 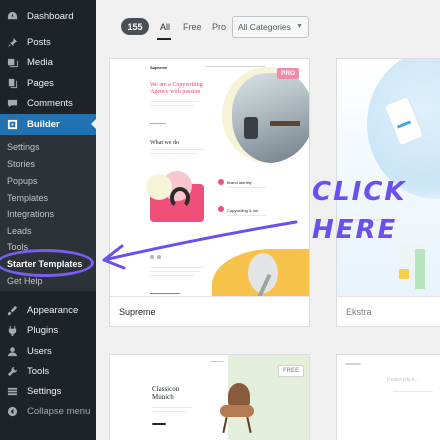 I want to click on sidebar-item-tools: Tools, so click(x=48, y=371).